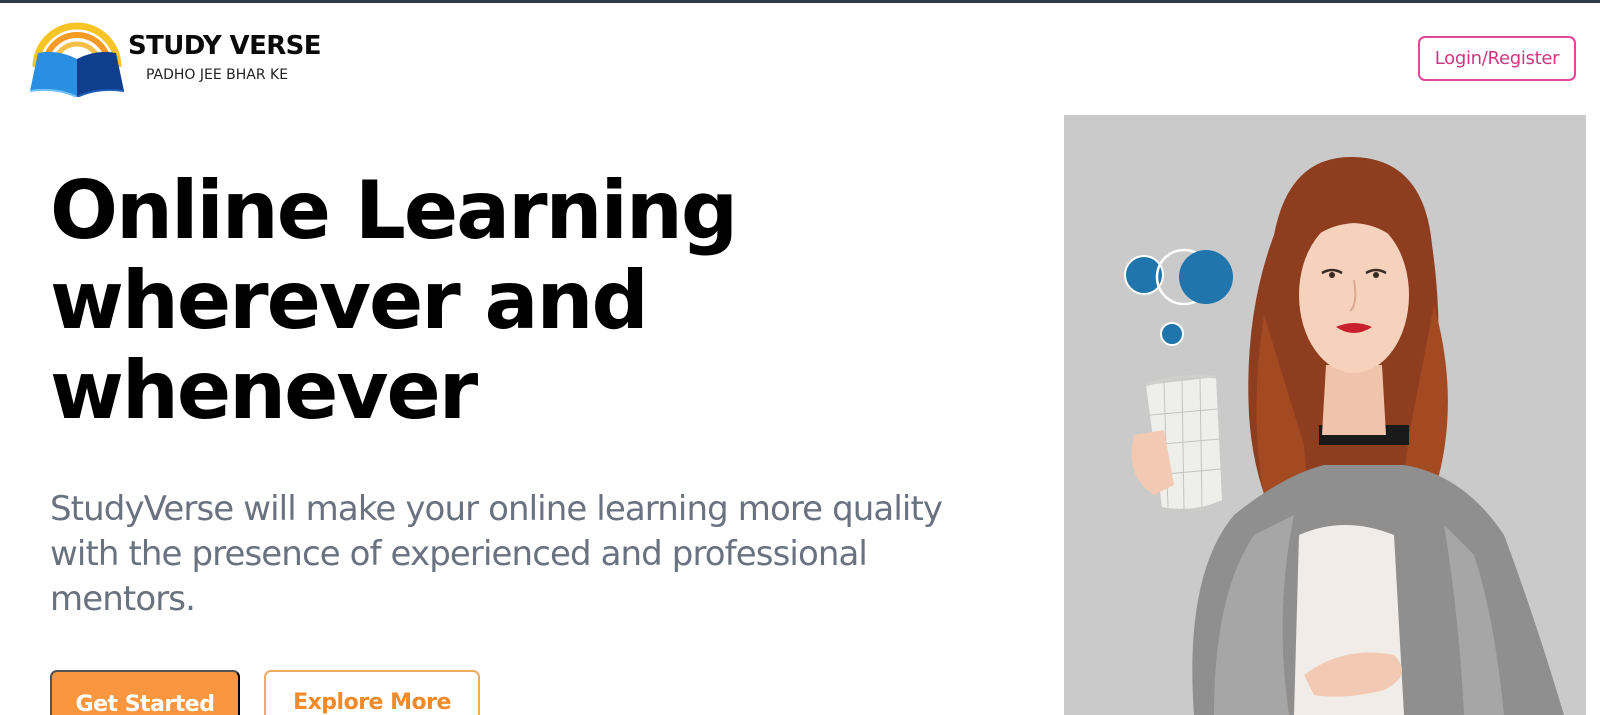 Image resolution: width=1600 pixels, height=715 pixels. I want to click on logo-tagline: PADHO JEE BHAR KE, so click(217, 75).